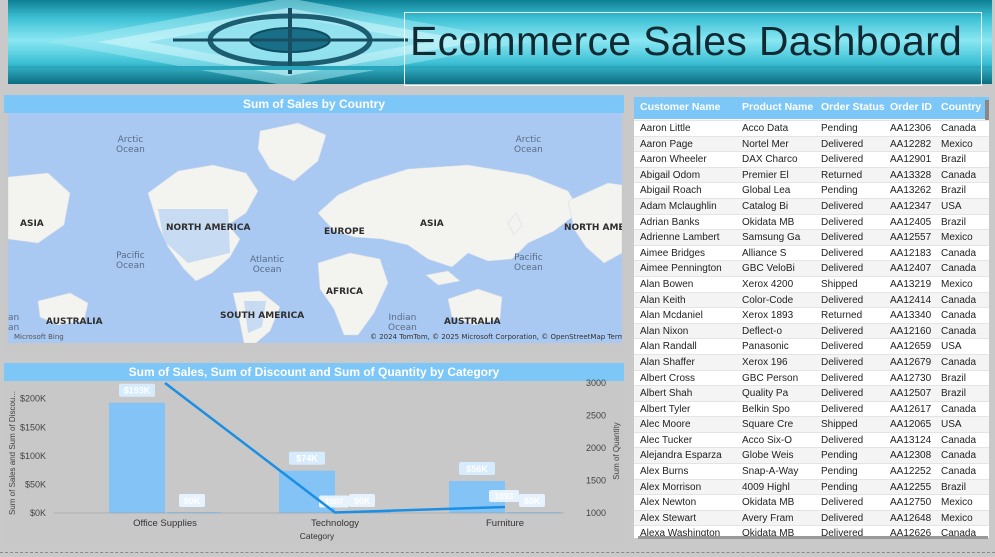 This screenshot has height=557, width=995. Describe the element at coordinates (770, 160) in the screenshot. I see `table-cell: DAX Charco` at that location.